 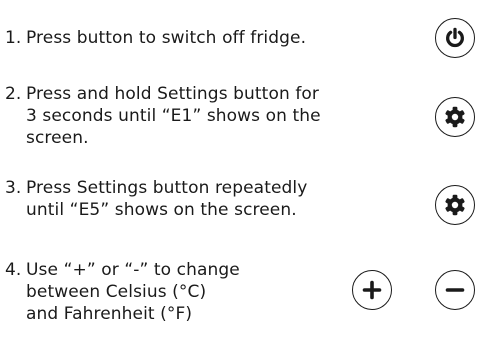 What do you see at coordinates (116, 292) in the screenshot?
I see `step-4-line-2: between Celsius (°C)` at bounding box center [116, 292].